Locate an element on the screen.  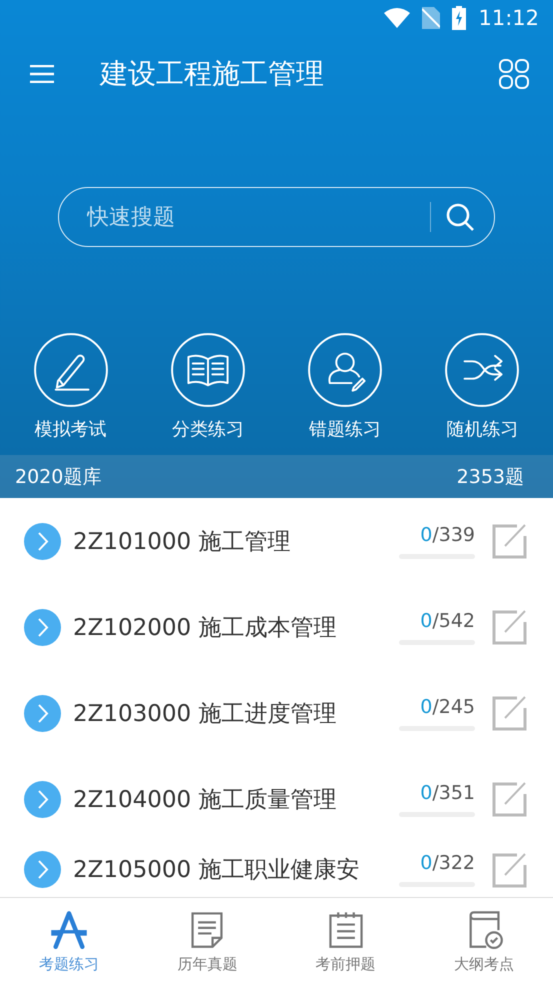
status-time: 11:12 is located at coordinates (508, 18).